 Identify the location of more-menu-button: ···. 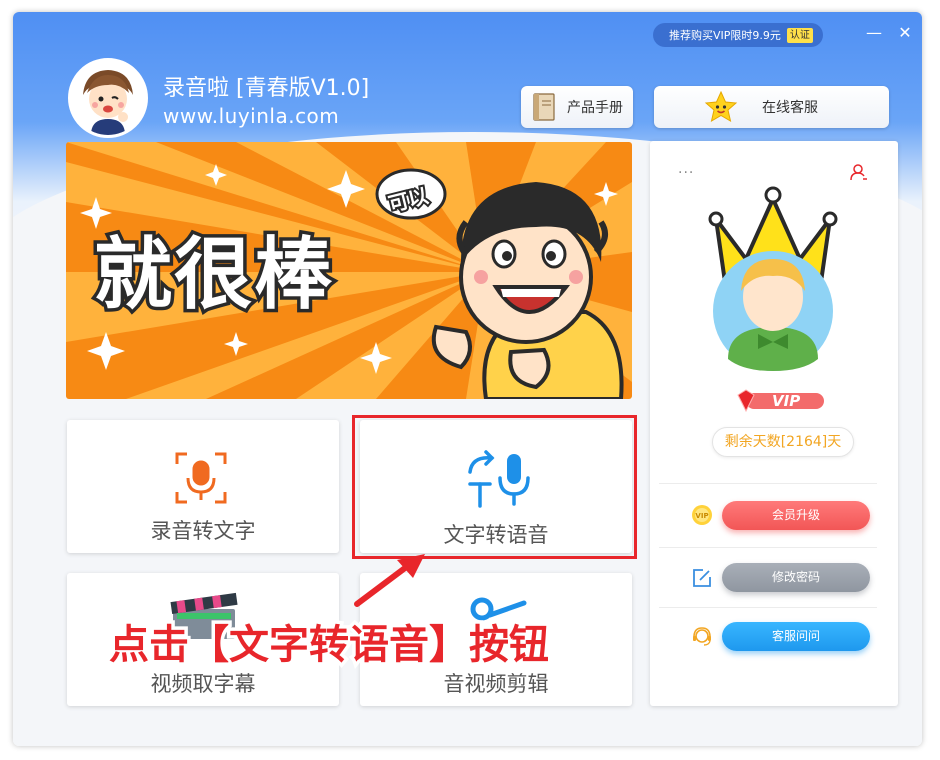
(686, 173).